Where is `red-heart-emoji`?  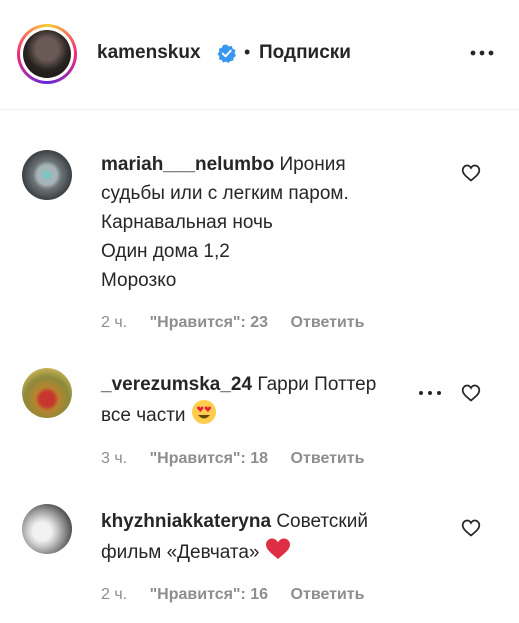 red-heart-emoji is located at coordinates (277, 548).